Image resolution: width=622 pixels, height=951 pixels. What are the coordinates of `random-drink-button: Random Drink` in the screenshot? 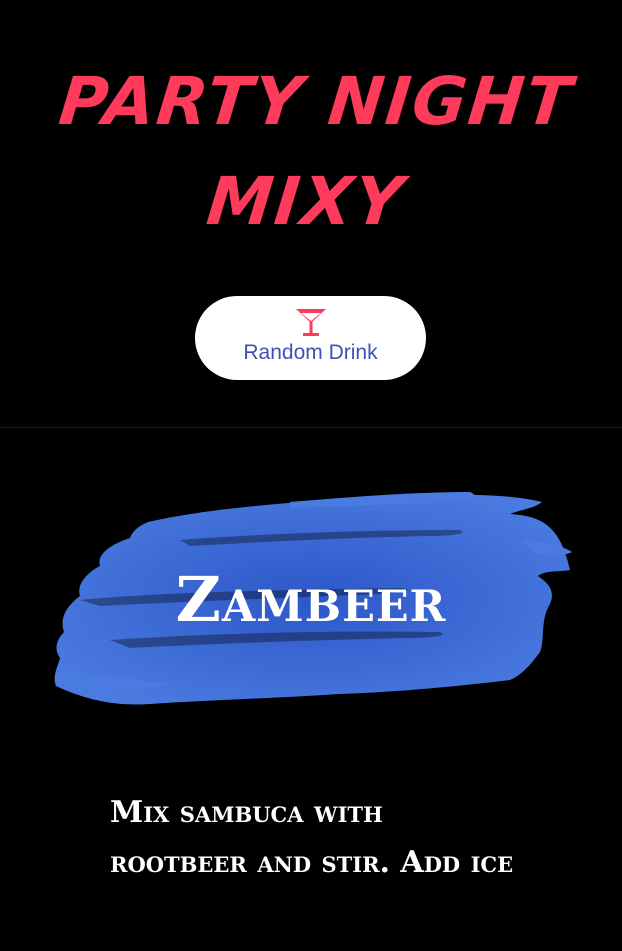 It's located at (310, 338).